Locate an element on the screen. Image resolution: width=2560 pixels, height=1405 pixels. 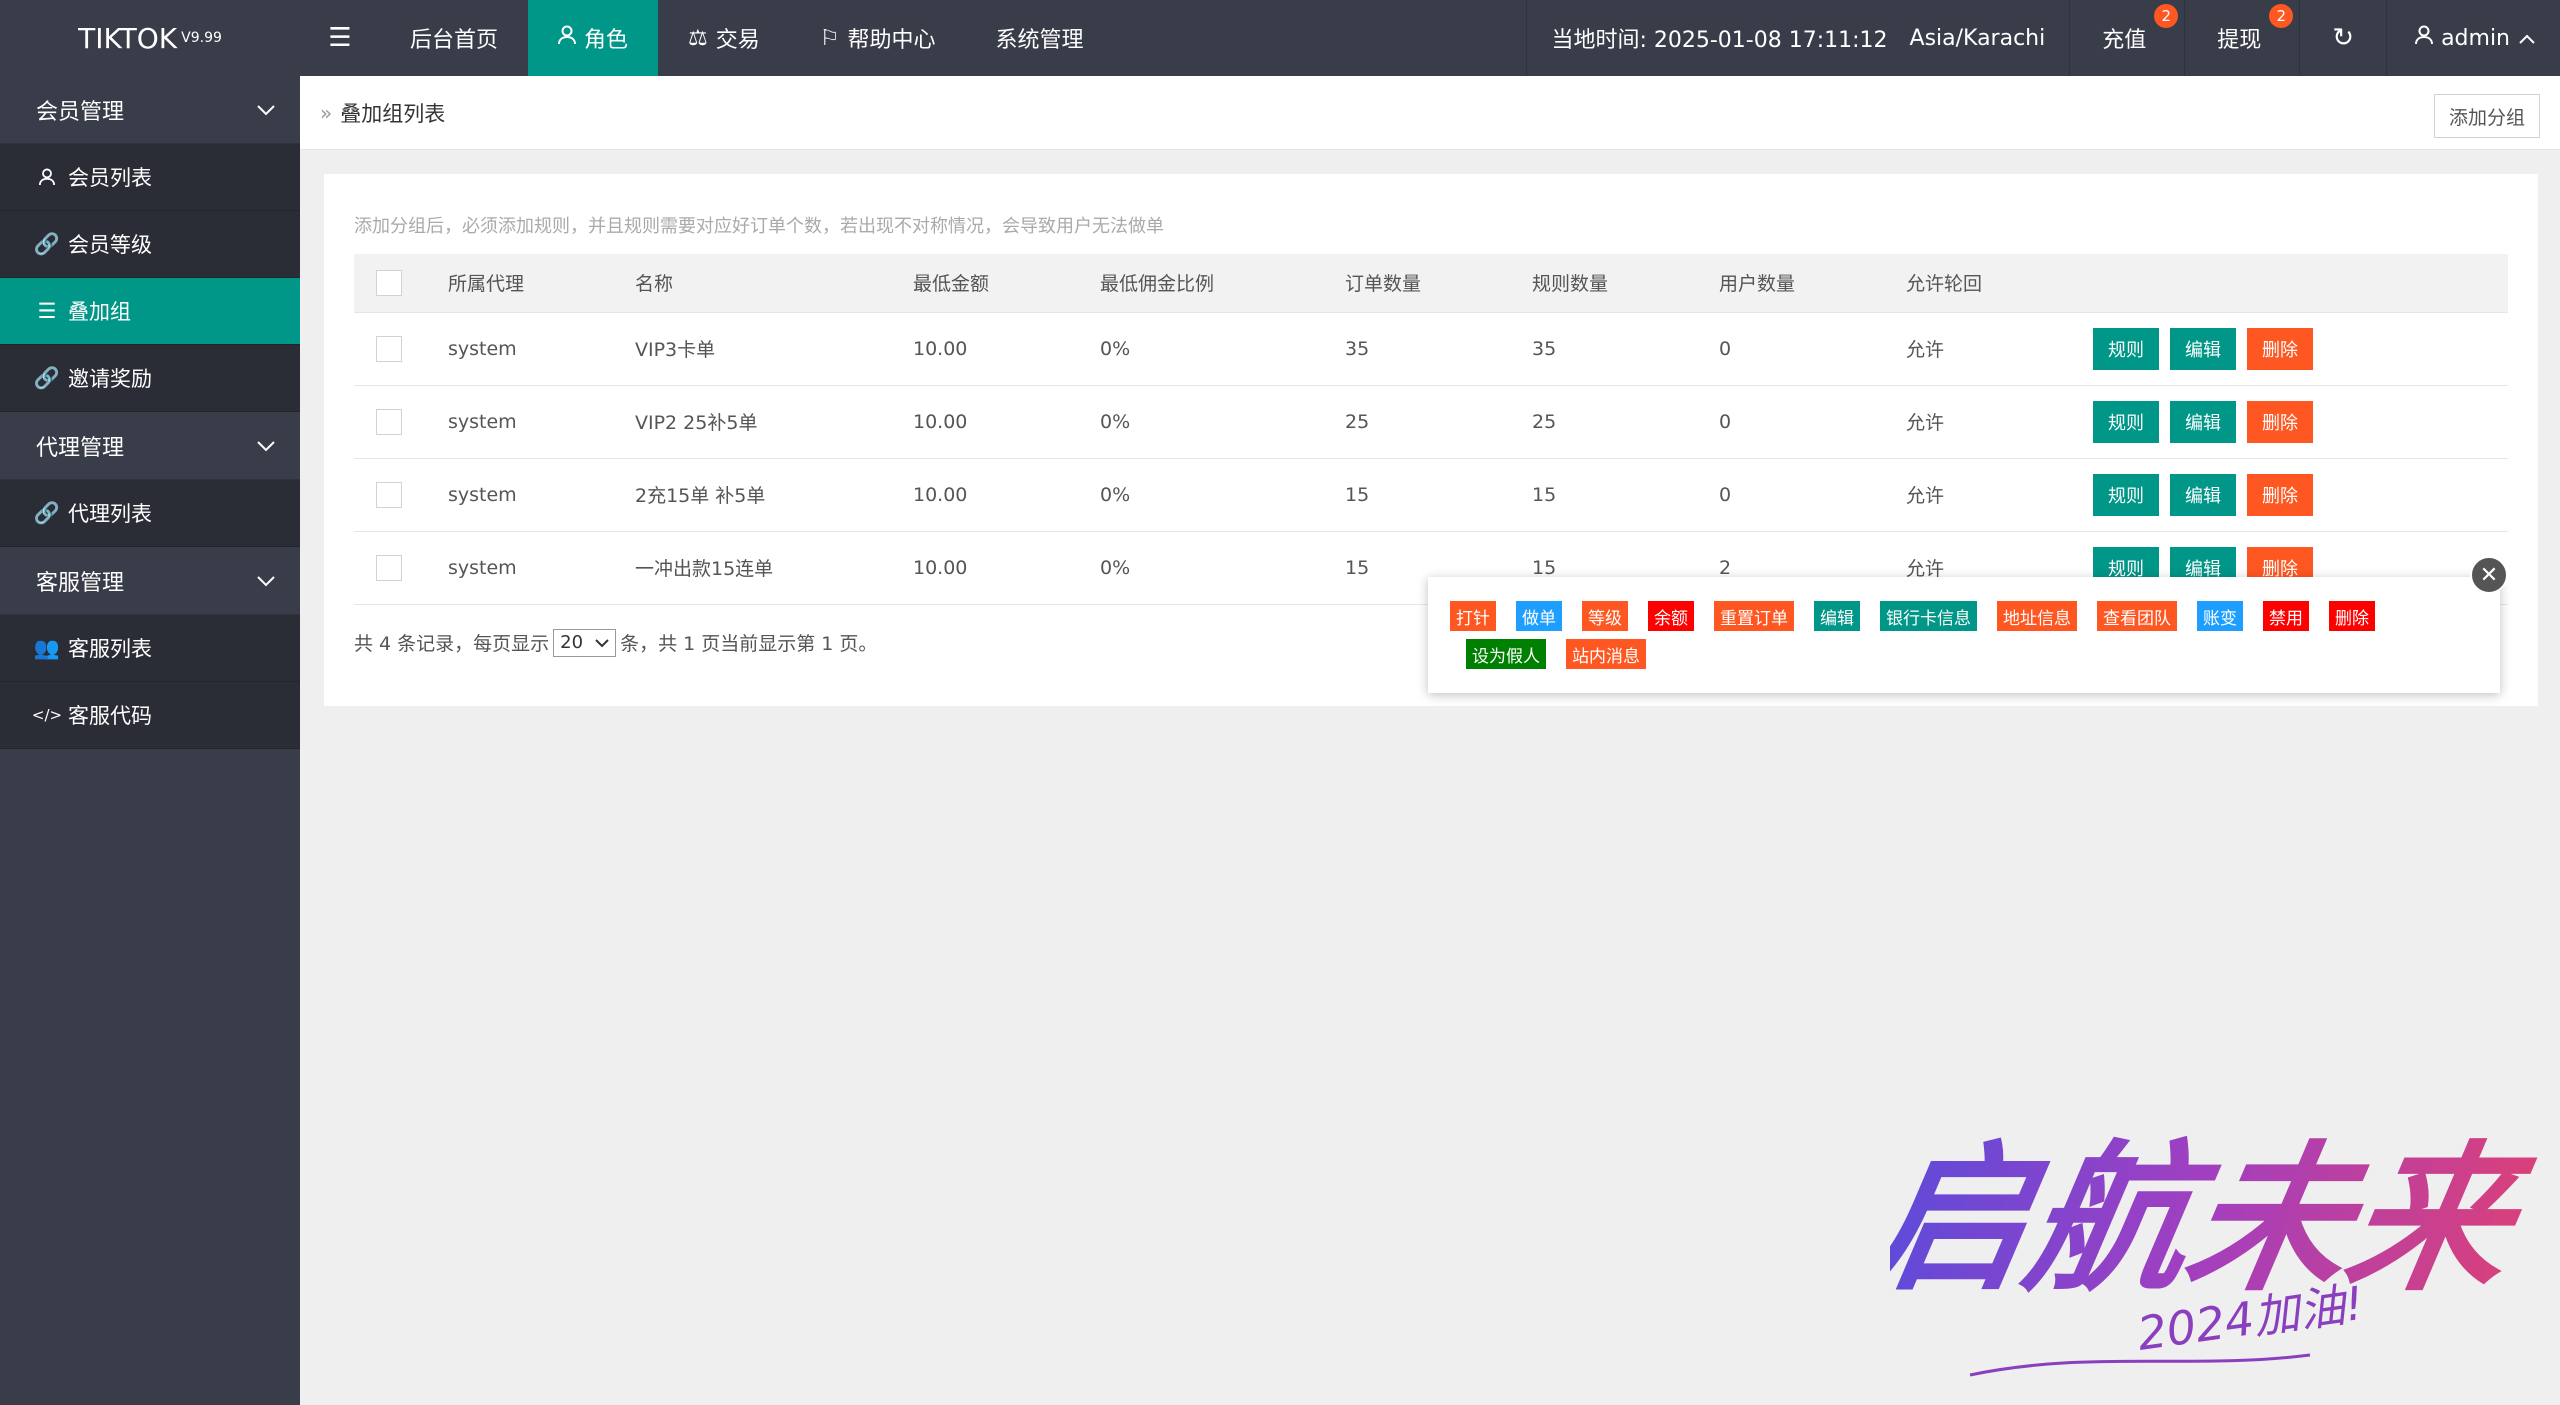
cell-name: 一冲出款15连单 is located at coordinates (774, 568).